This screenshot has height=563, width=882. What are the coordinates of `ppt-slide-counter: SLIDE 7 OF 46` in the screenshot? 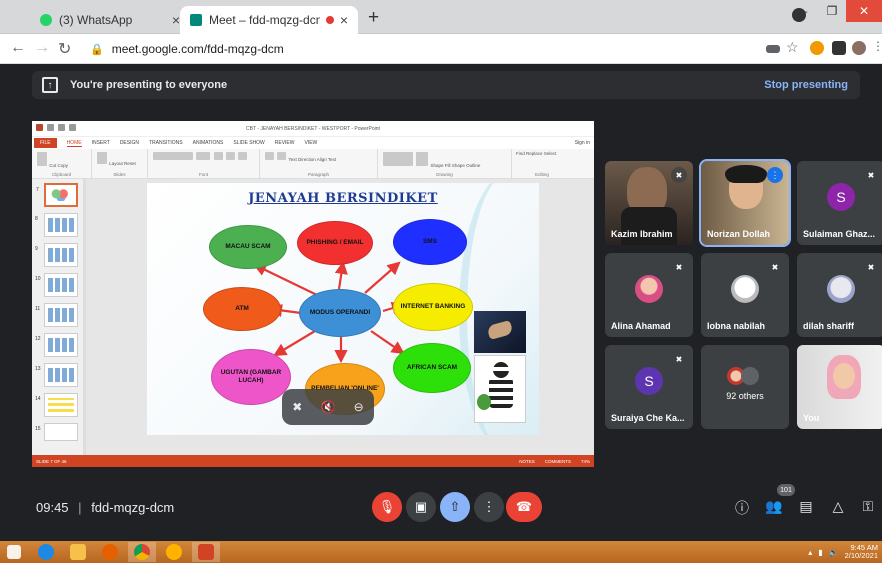 It's located at (51, 461).